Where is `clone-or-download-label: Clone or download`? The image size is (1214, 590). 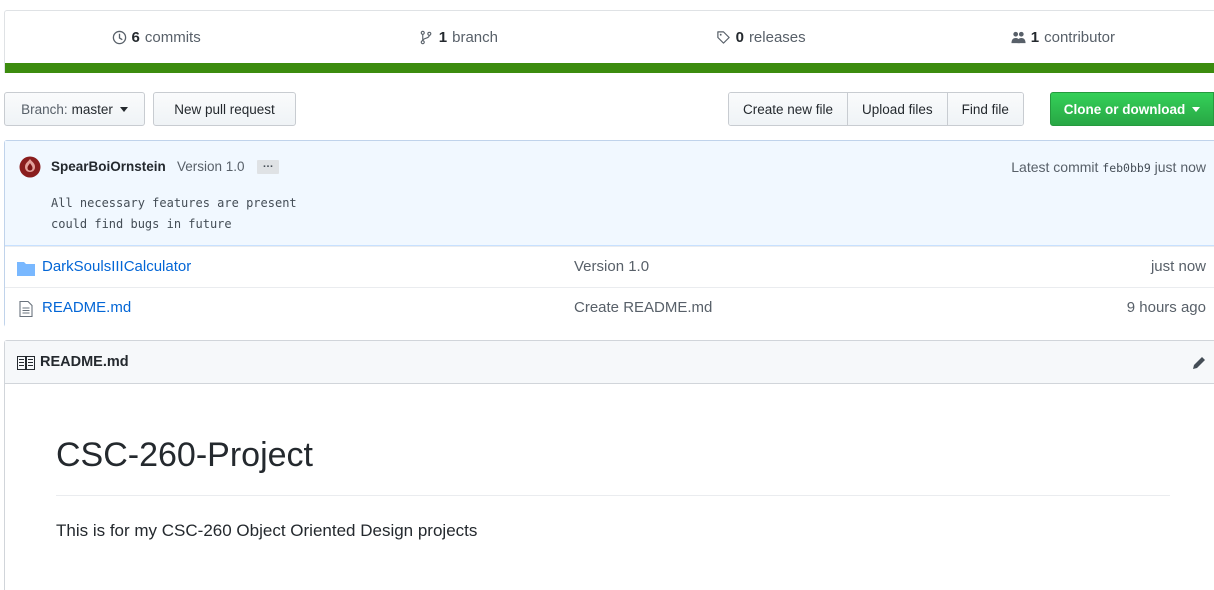 clone-or-download-label: Clone or download is located at coordinates (1124, 109).